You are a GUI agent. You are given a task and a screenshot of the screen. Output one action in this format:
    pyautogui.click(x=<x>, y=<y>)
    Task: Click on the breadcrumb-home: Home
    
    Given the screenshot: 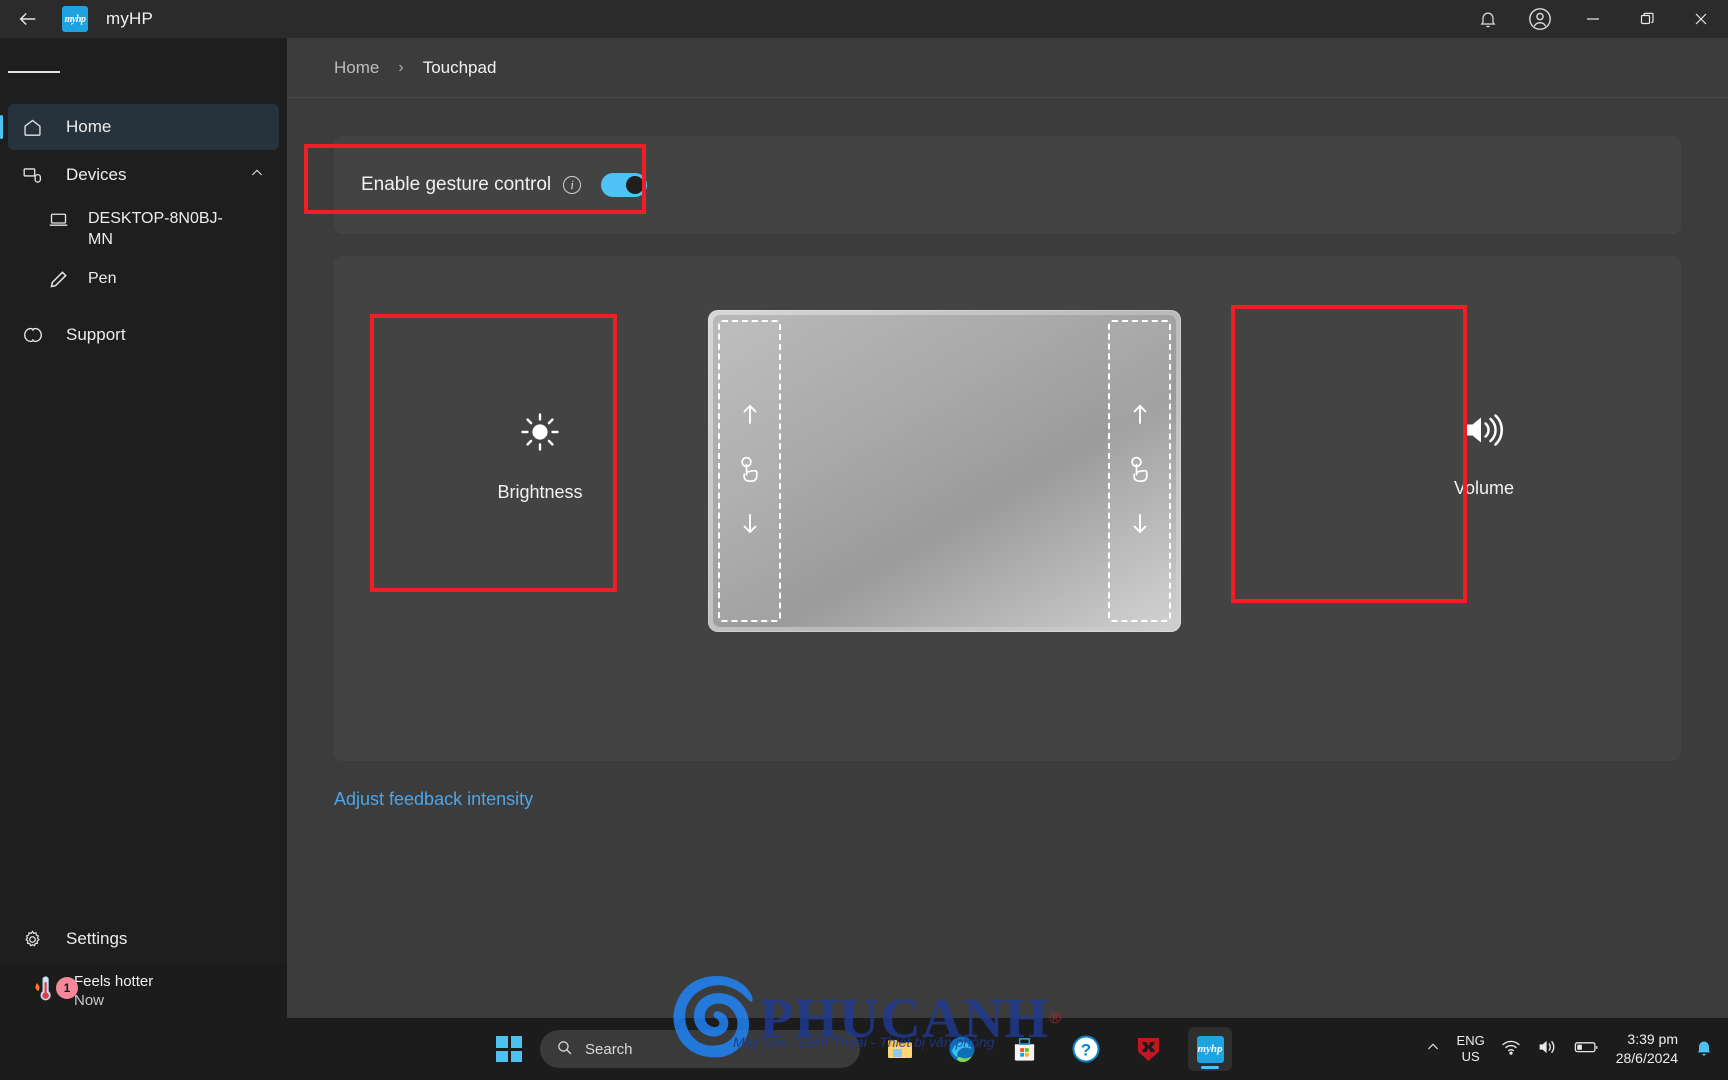 What is the action you would take?
    pyautogui.click(x=356, y=68)
    